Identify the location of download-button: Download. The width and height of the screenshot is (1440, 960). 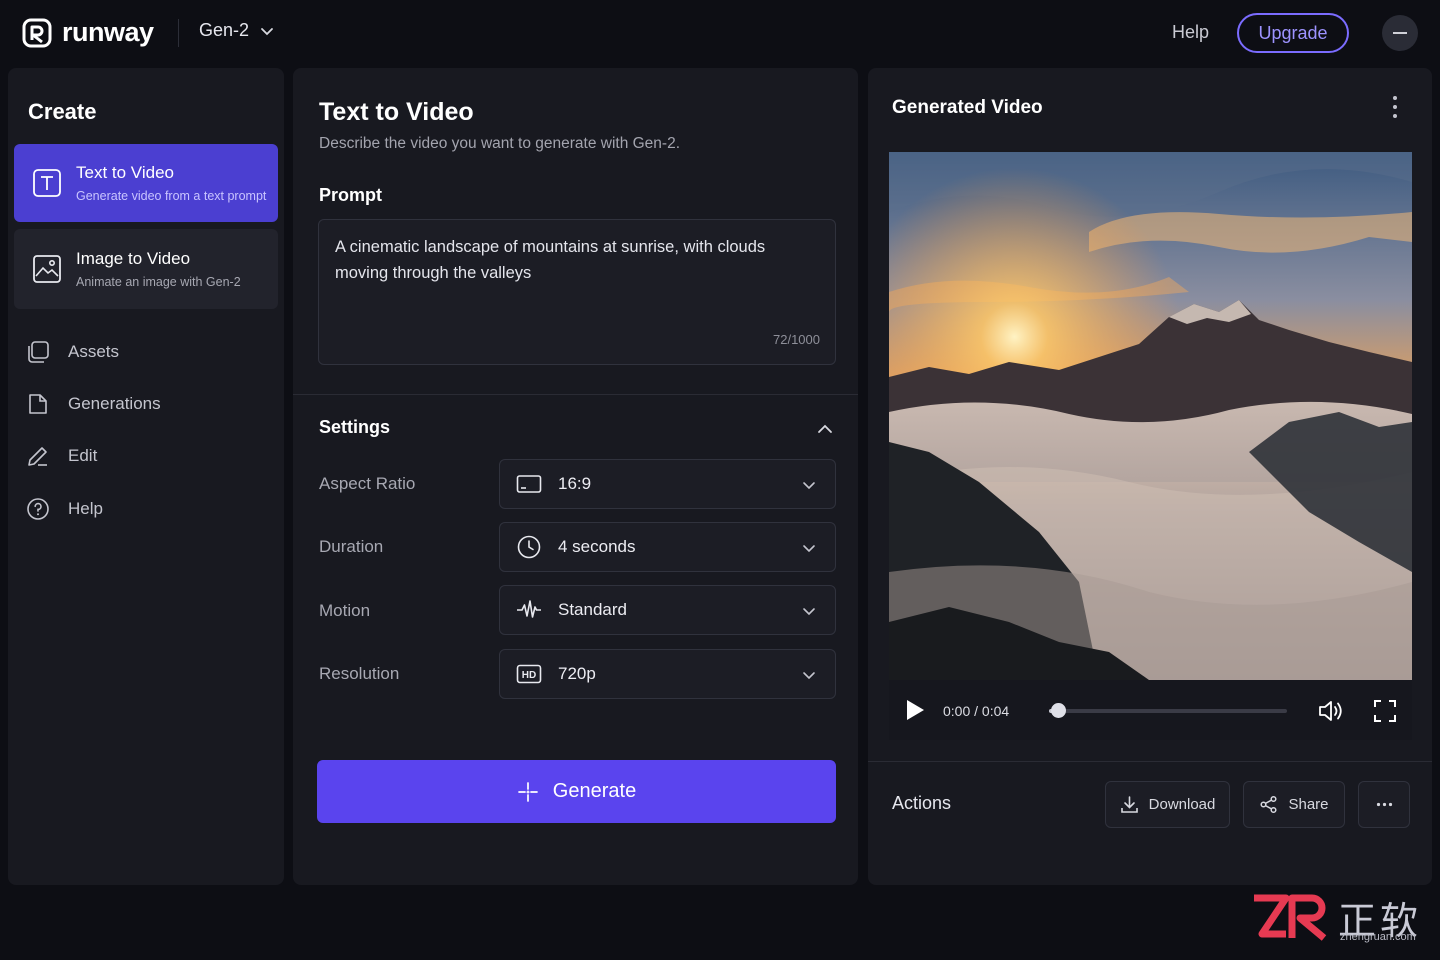
(1167, 804).